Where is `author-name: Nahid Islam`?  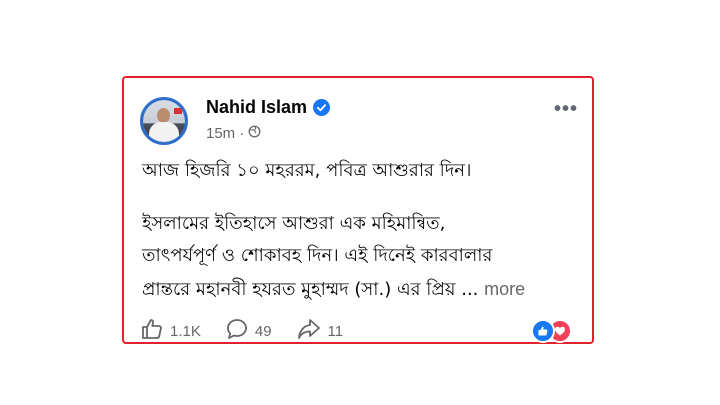 author-name: Nahid Islam is located at coordinates (256, 107).